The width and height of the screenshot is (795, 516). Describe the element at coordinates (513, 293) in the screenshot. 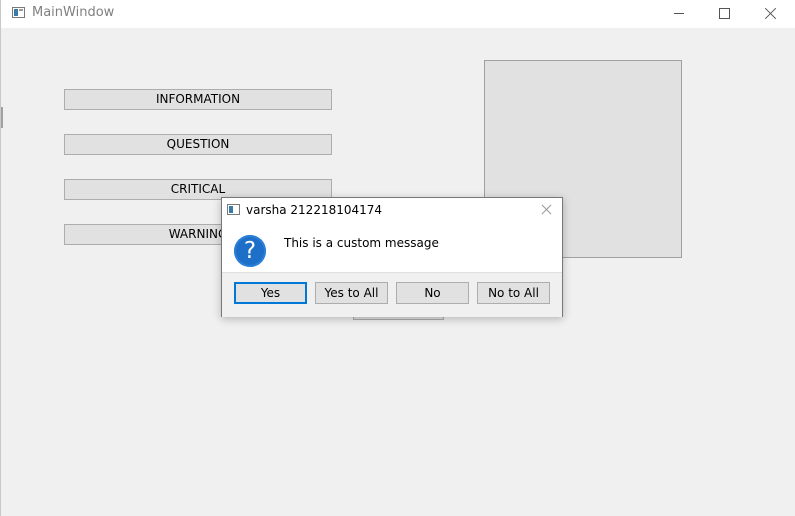

I see `no-to-all-button: No to All` at that location.